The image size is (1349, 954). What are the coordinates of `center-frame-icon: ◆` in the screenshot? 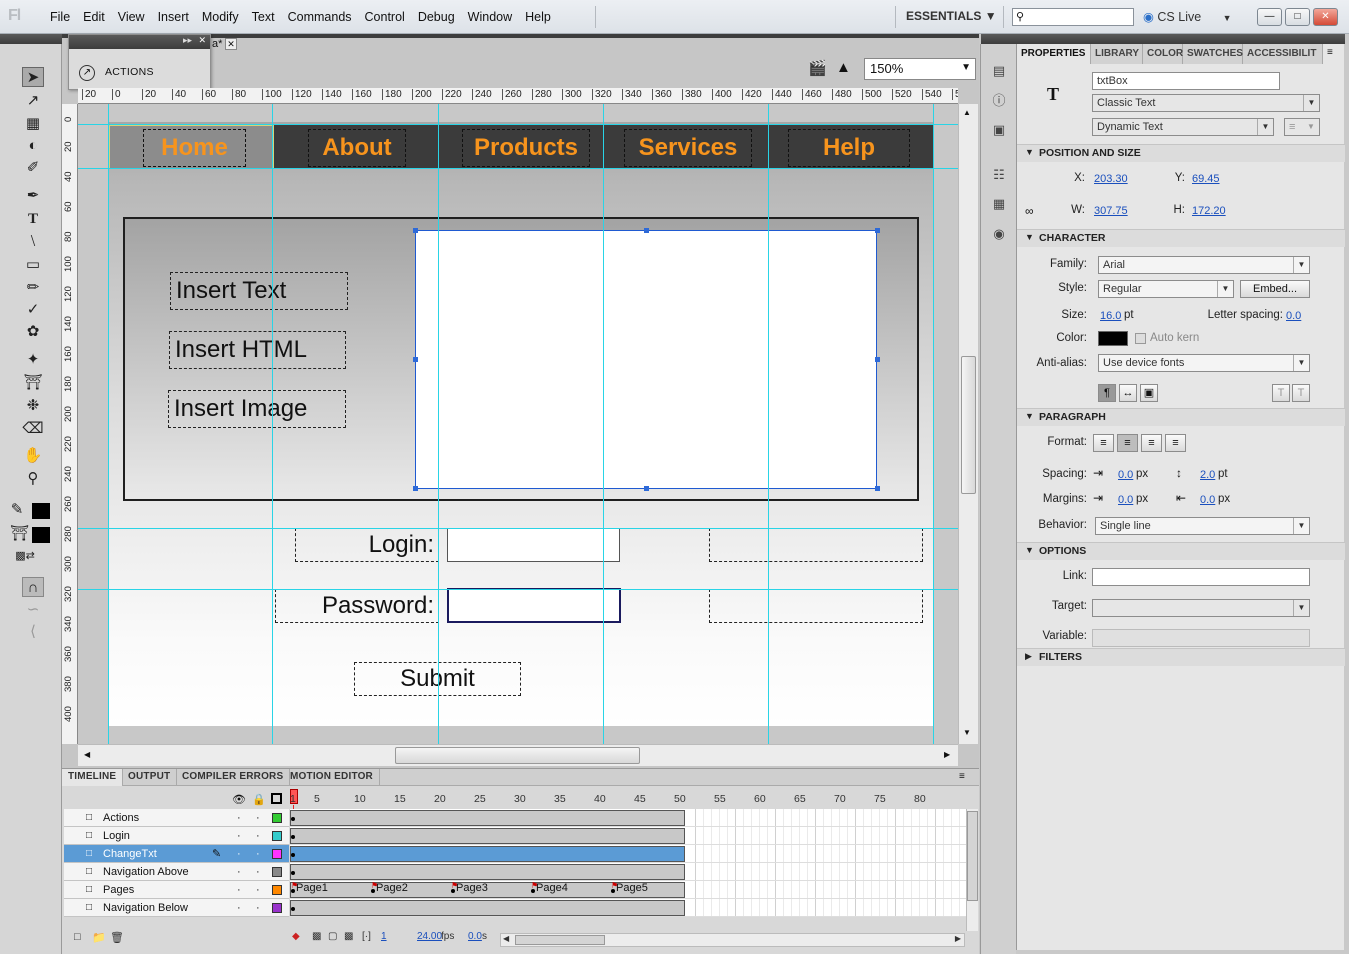 It's located at (296, 936).